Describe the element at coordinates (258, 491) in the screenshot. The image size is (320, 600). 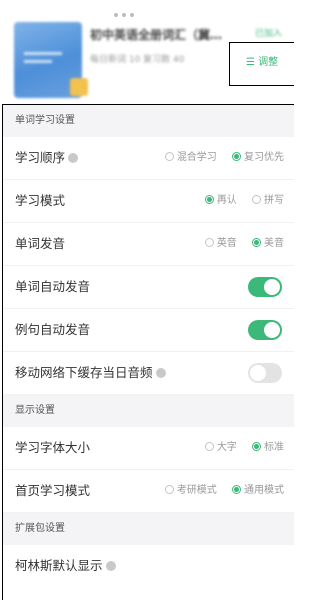
I see `option-general-mode: 通用模式` at that location.